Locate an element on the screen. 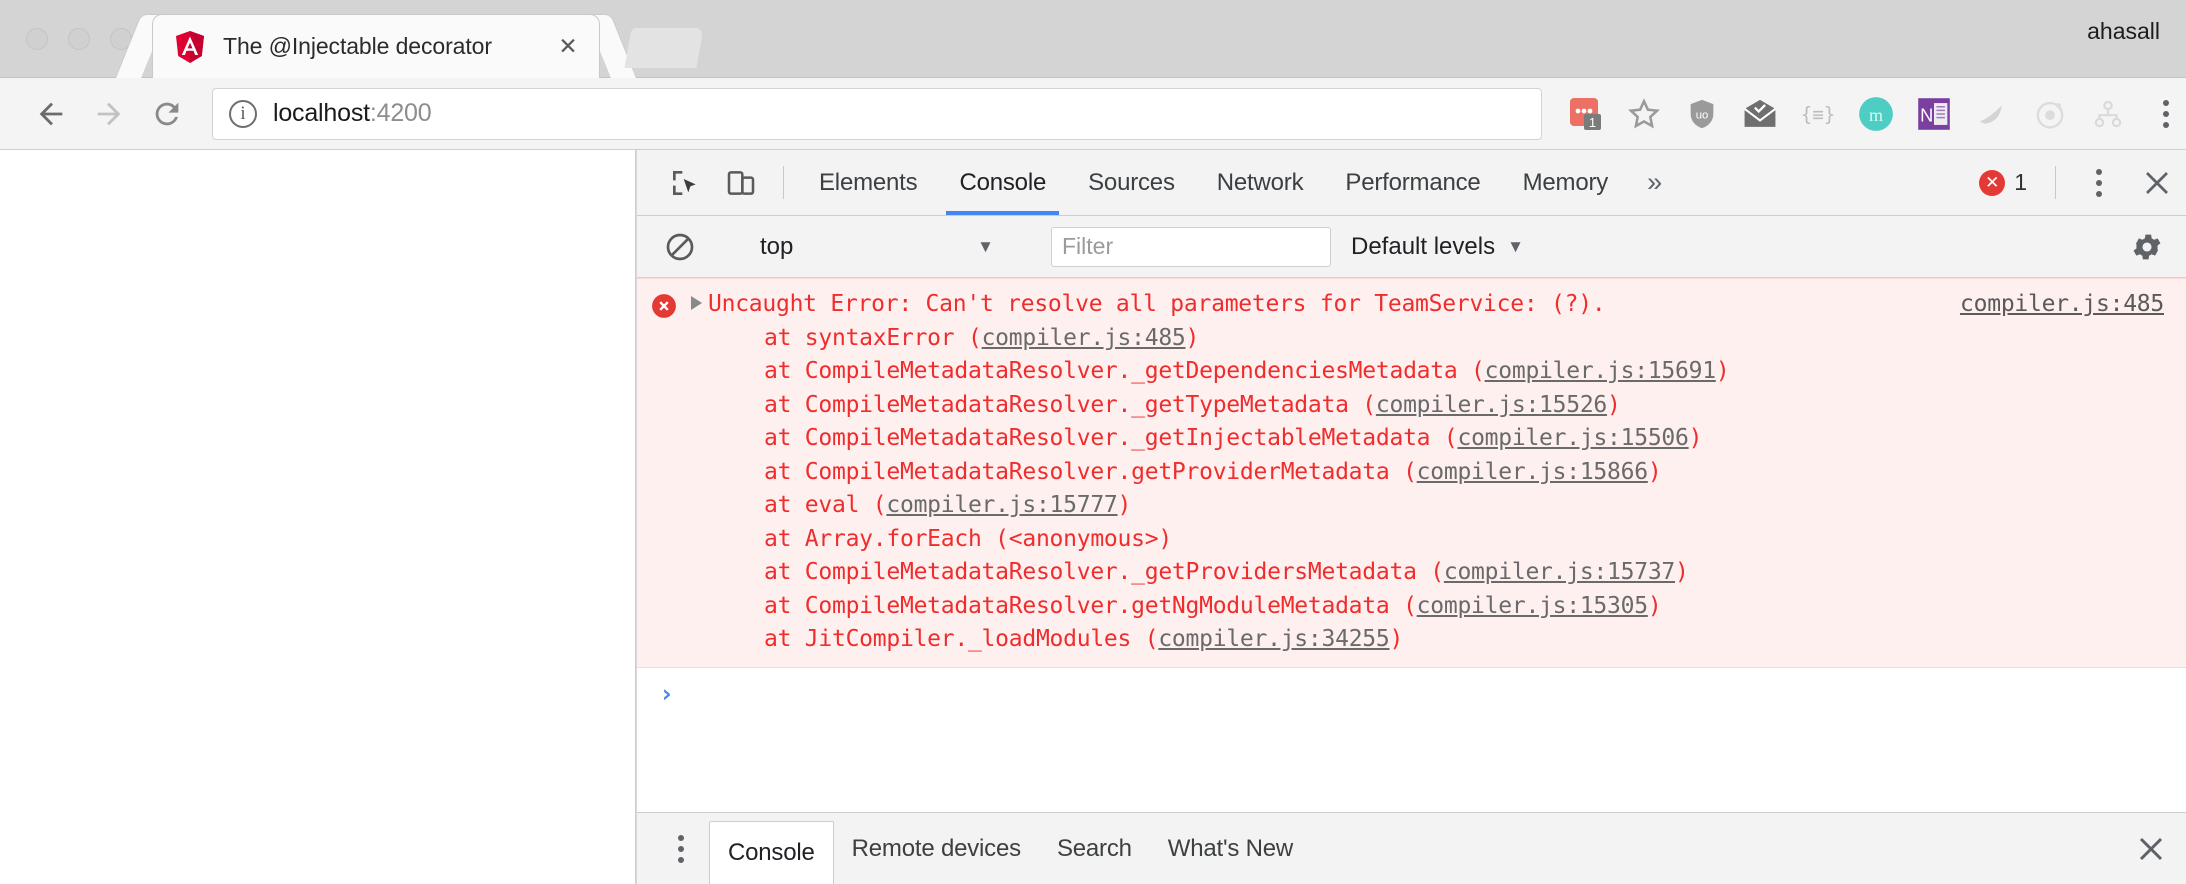 The height and width of the screenshot is (884, 2186). minimize-window-button is located at coordinates (79, 39).